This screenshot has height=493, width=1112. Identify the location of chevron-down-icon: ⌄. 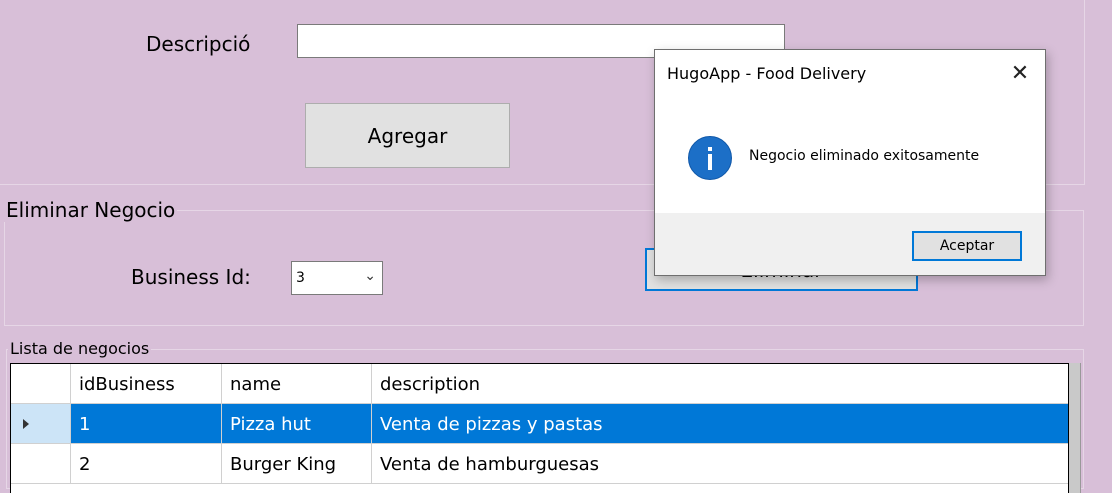
(370, 276).